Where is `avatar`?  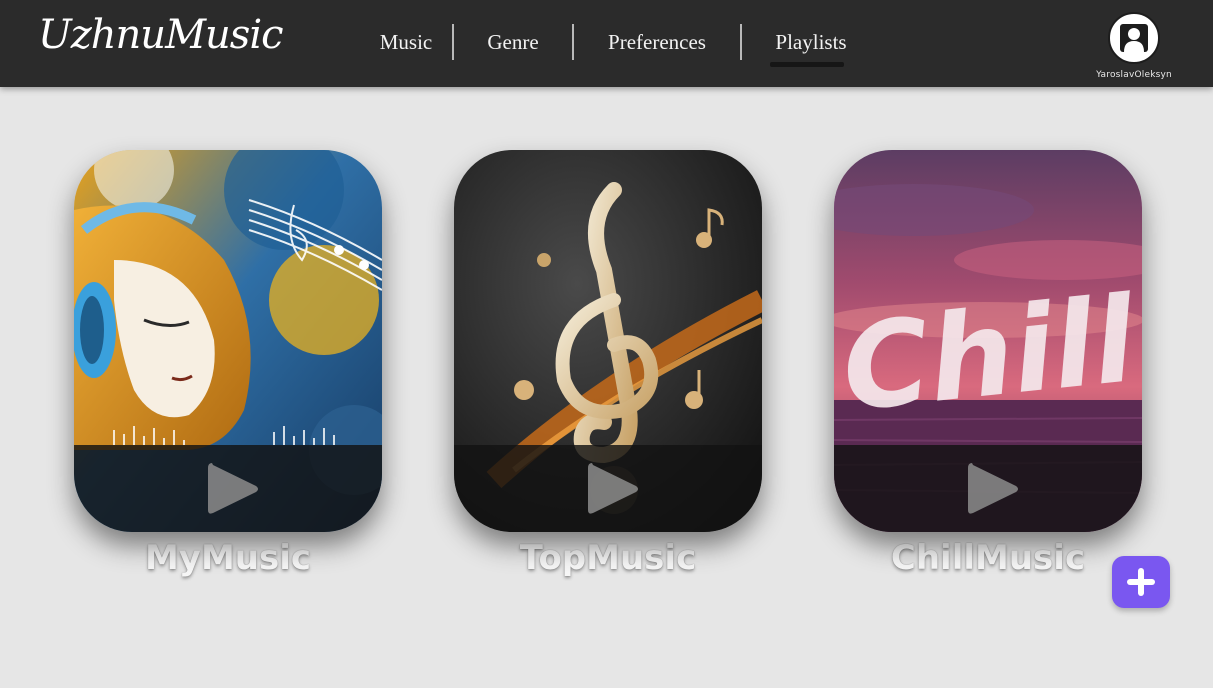 avatar is located at coordinates (1134, 38).